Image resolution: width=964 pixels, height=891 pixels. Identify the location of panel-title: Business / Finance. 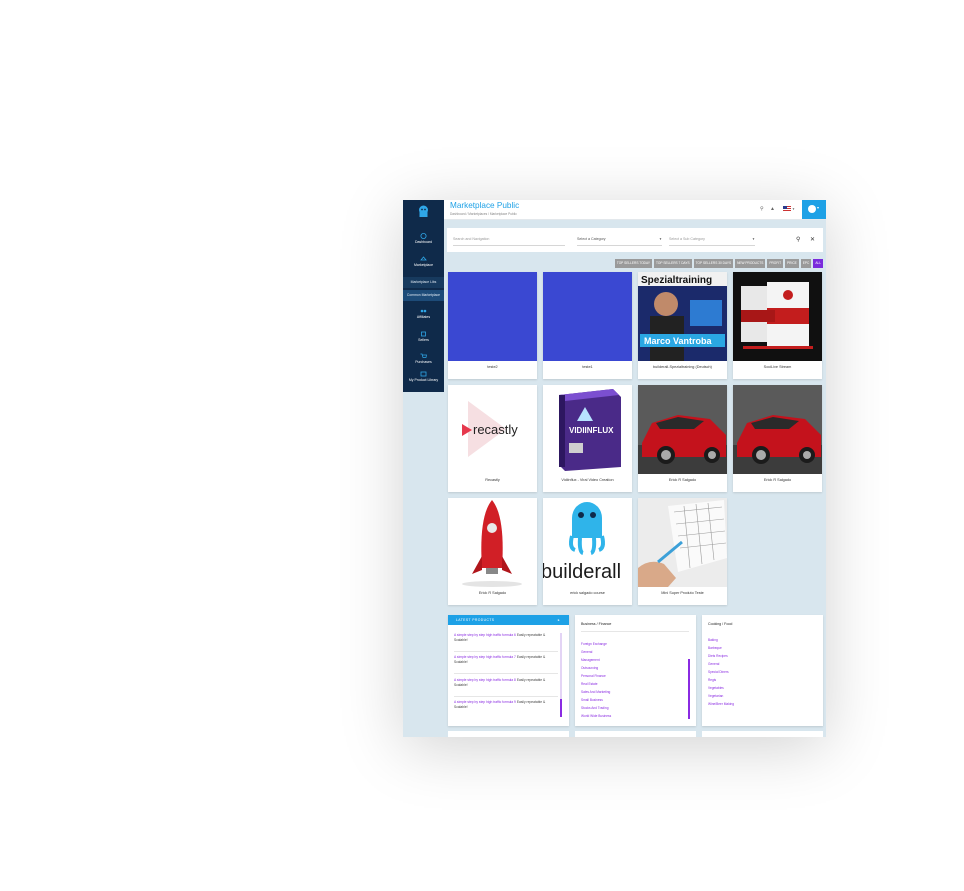
(596, 624).